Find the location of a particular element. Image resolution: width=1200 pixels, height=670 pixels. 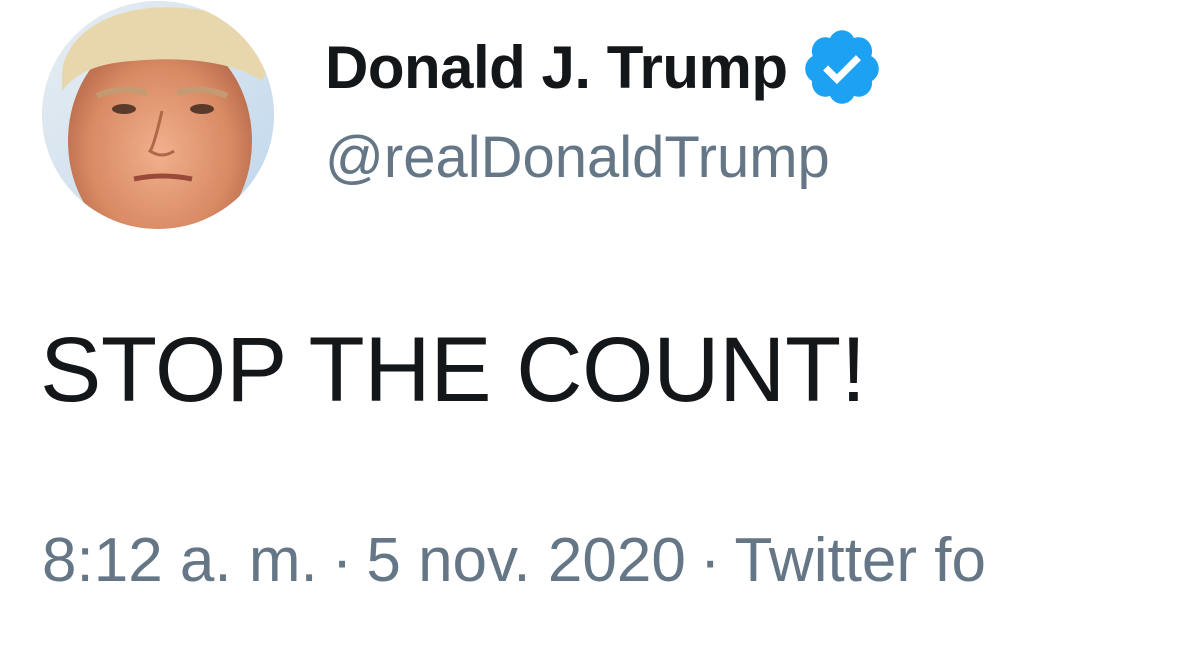

avatar is located at coordinates (158, 115).